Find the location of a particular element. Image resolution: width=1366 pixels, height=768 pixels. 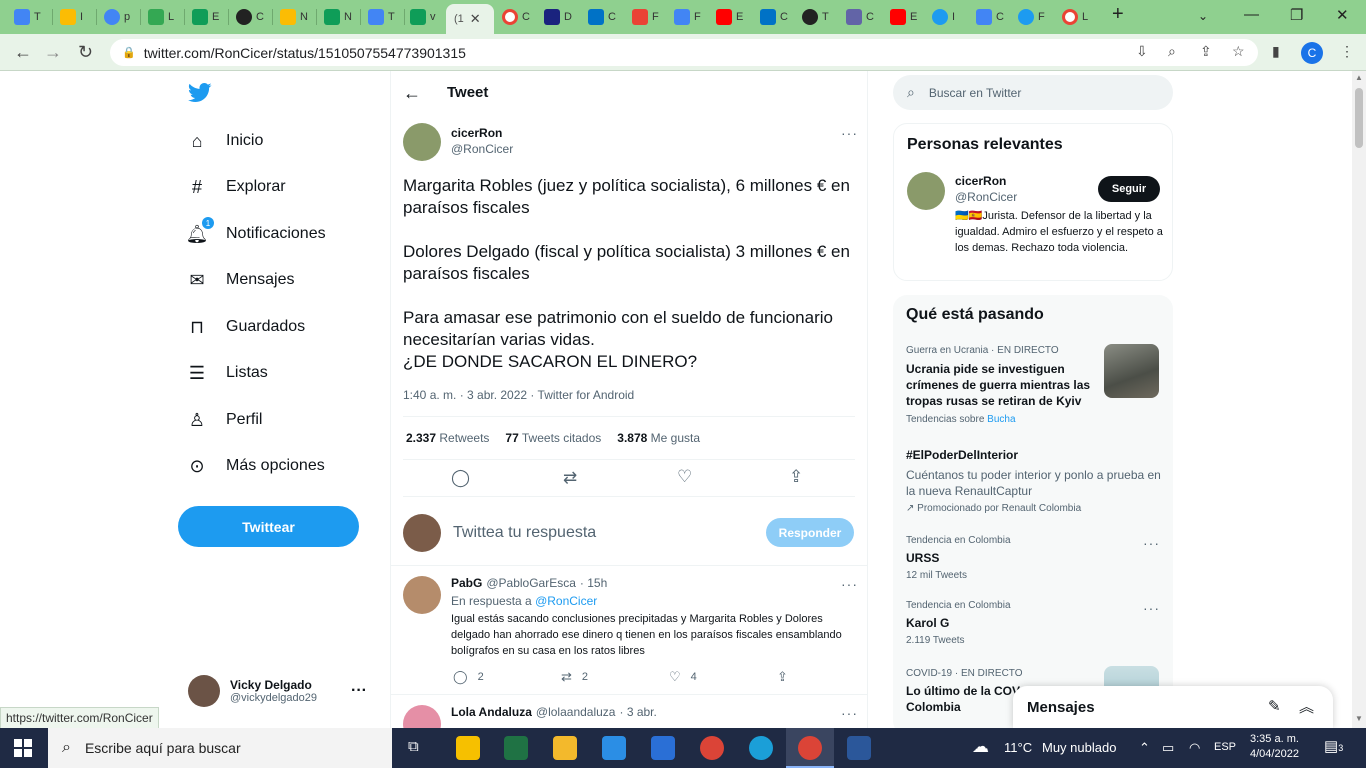

browser-tab: v is located at coordinates (420, 17).